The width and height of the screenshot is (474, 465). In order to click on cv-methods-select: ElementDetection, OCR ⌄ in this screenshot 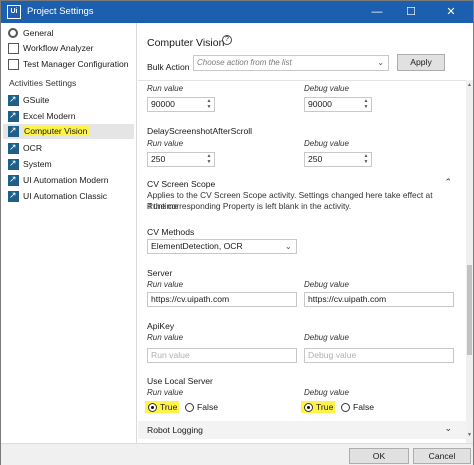, I will do `click(222, 246)`.